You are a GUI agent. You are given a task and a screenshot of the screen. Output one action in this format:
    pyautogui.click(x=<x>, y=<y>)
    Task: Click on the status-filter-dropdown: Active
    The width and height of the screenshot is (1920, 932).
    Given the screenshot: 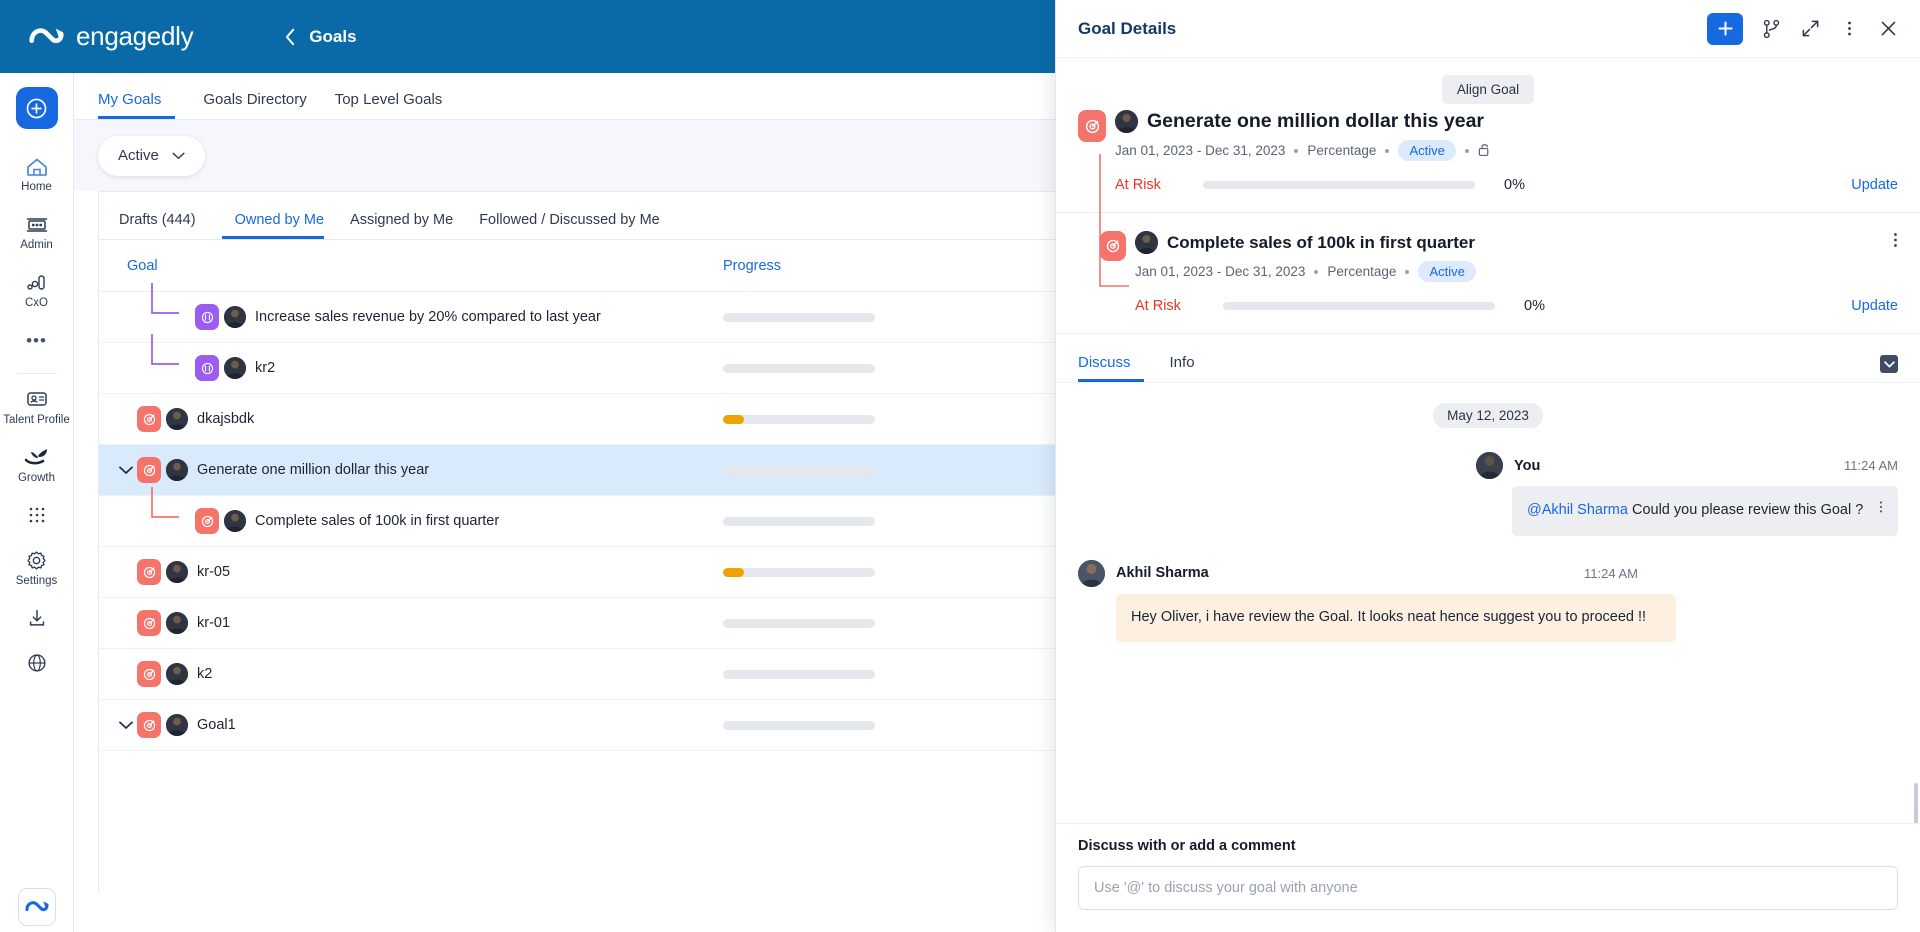 What is the action you would take?
    pyautogui.click(x=151, y=155)
    